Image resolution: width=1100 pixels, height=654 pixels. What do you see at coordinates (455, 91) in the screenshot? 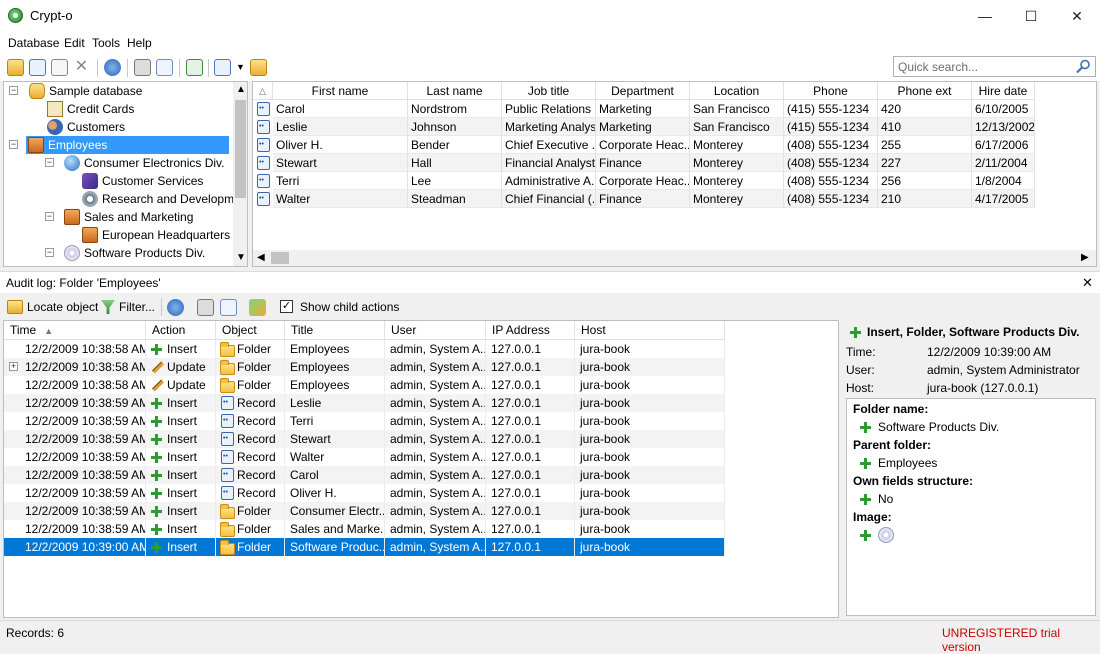
I see `col-last-name: Last name` at bounding box center [455, 91].